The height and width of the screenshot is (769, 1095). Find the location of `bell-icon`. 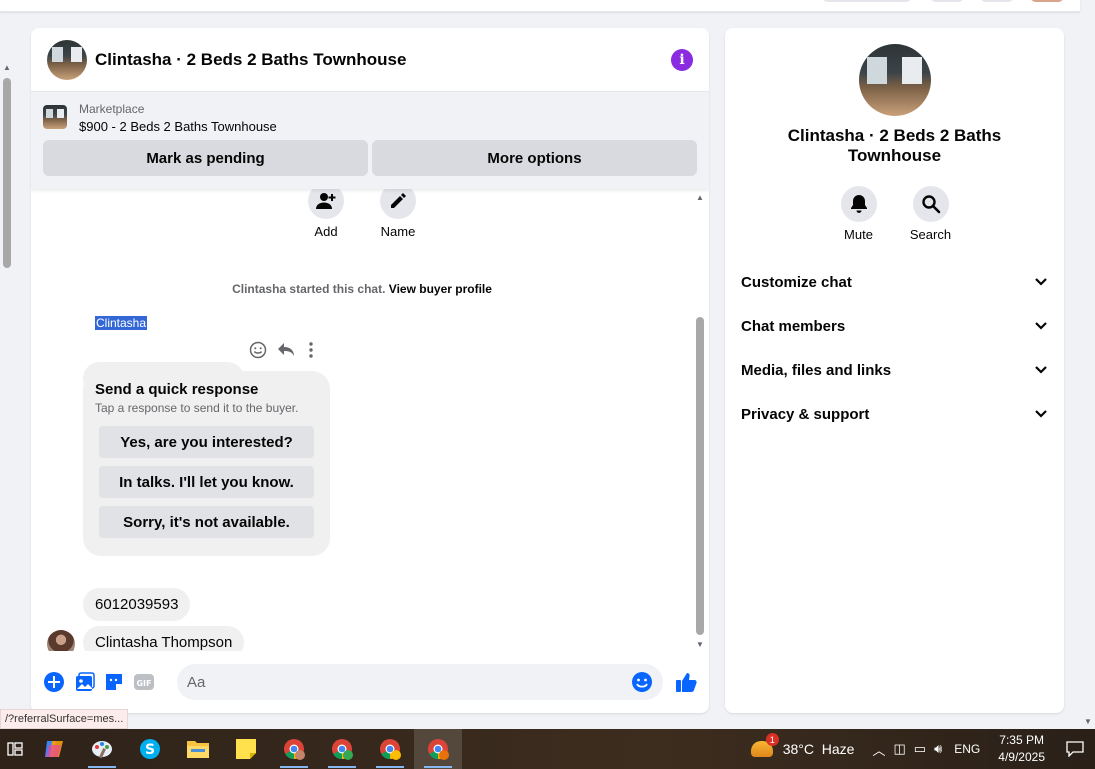

bell-icon is located at coordinates (858, 204).